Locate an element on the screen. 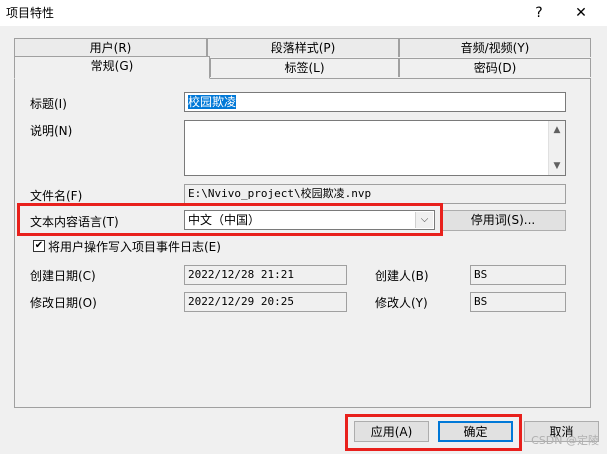  description-scrollbar: ▲ ▼ is located at coordinates (556, 148).